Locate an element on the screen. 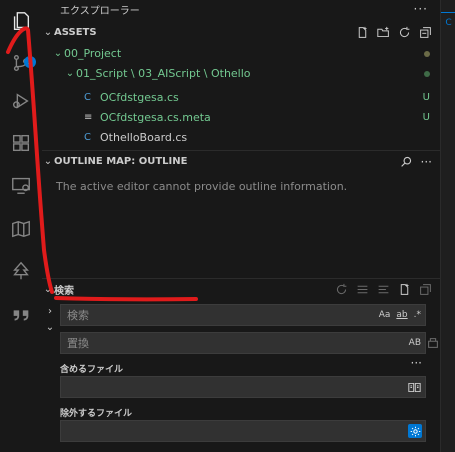 The image size is (455, 452). tree-item-label: OCfdstgesa.cs is located at coordinates (139, 97).